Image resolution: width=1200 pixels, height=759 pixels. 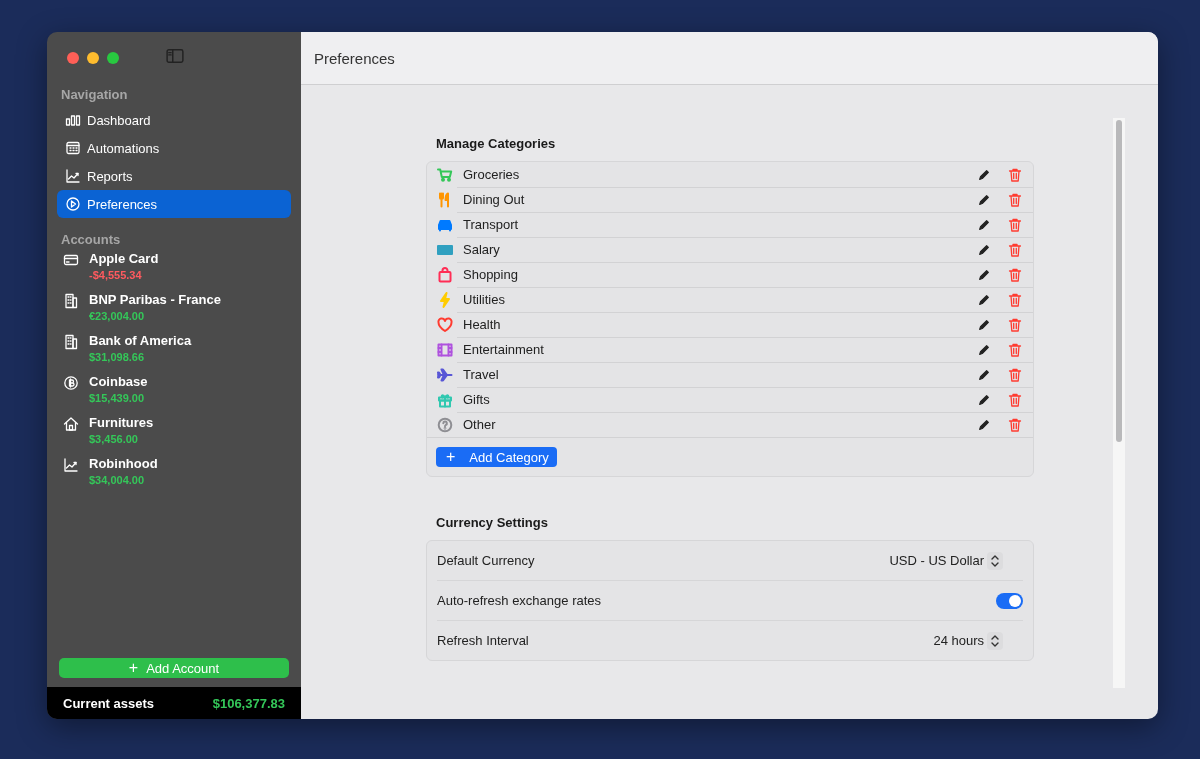 What do you see at coordinates (504, 349) in the screenshot?
I see `category-name: Entertainment` at bounding box center [504, 349].